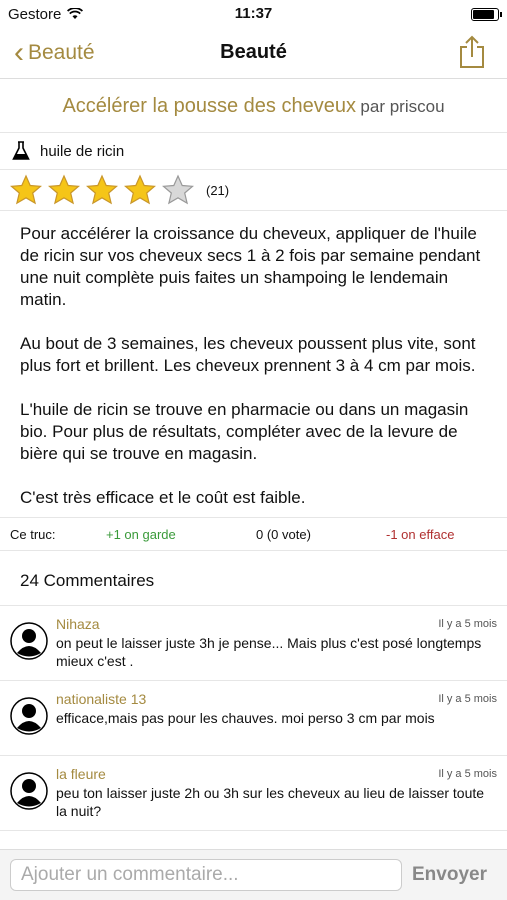 This screenshot has height=900, width=507. Describe the element at coordinates (21, 150) in the screenshot. I see `flask-icon` at that location.